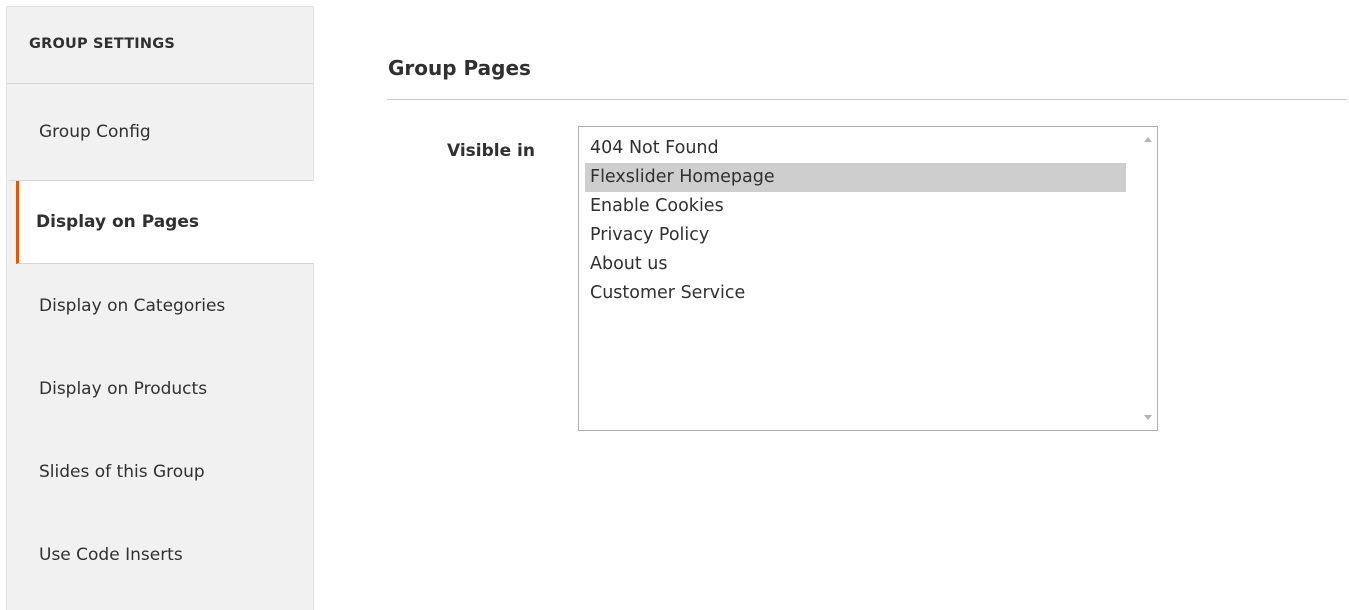  I want to click on multiselect-scrollbar, so click(1148, 278).